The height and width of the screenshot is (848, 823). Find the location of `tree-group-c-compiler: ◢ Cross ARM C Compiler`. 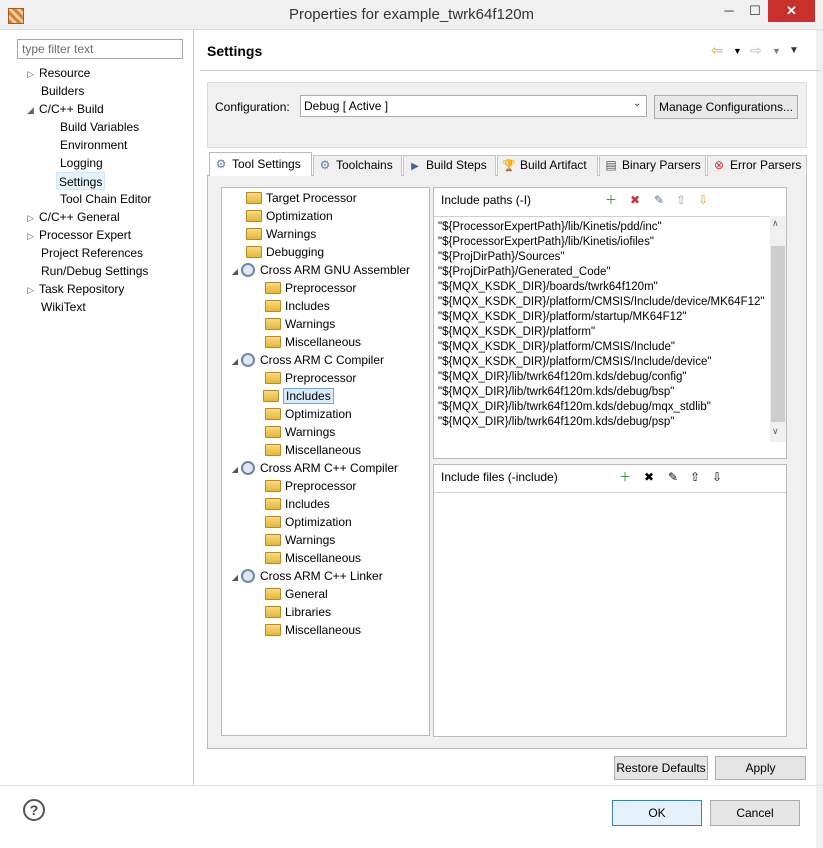

tree-group-c-compiler: ◢ Cross ARM C Compiler is located at coordinates (306, 360).